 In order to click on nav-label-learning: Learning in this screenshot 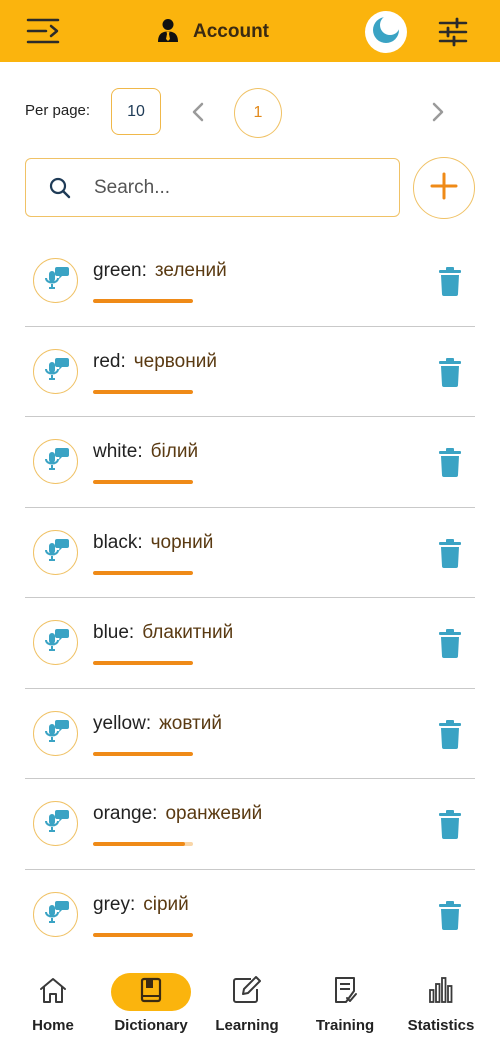, I will do `click(247, 1025)`.